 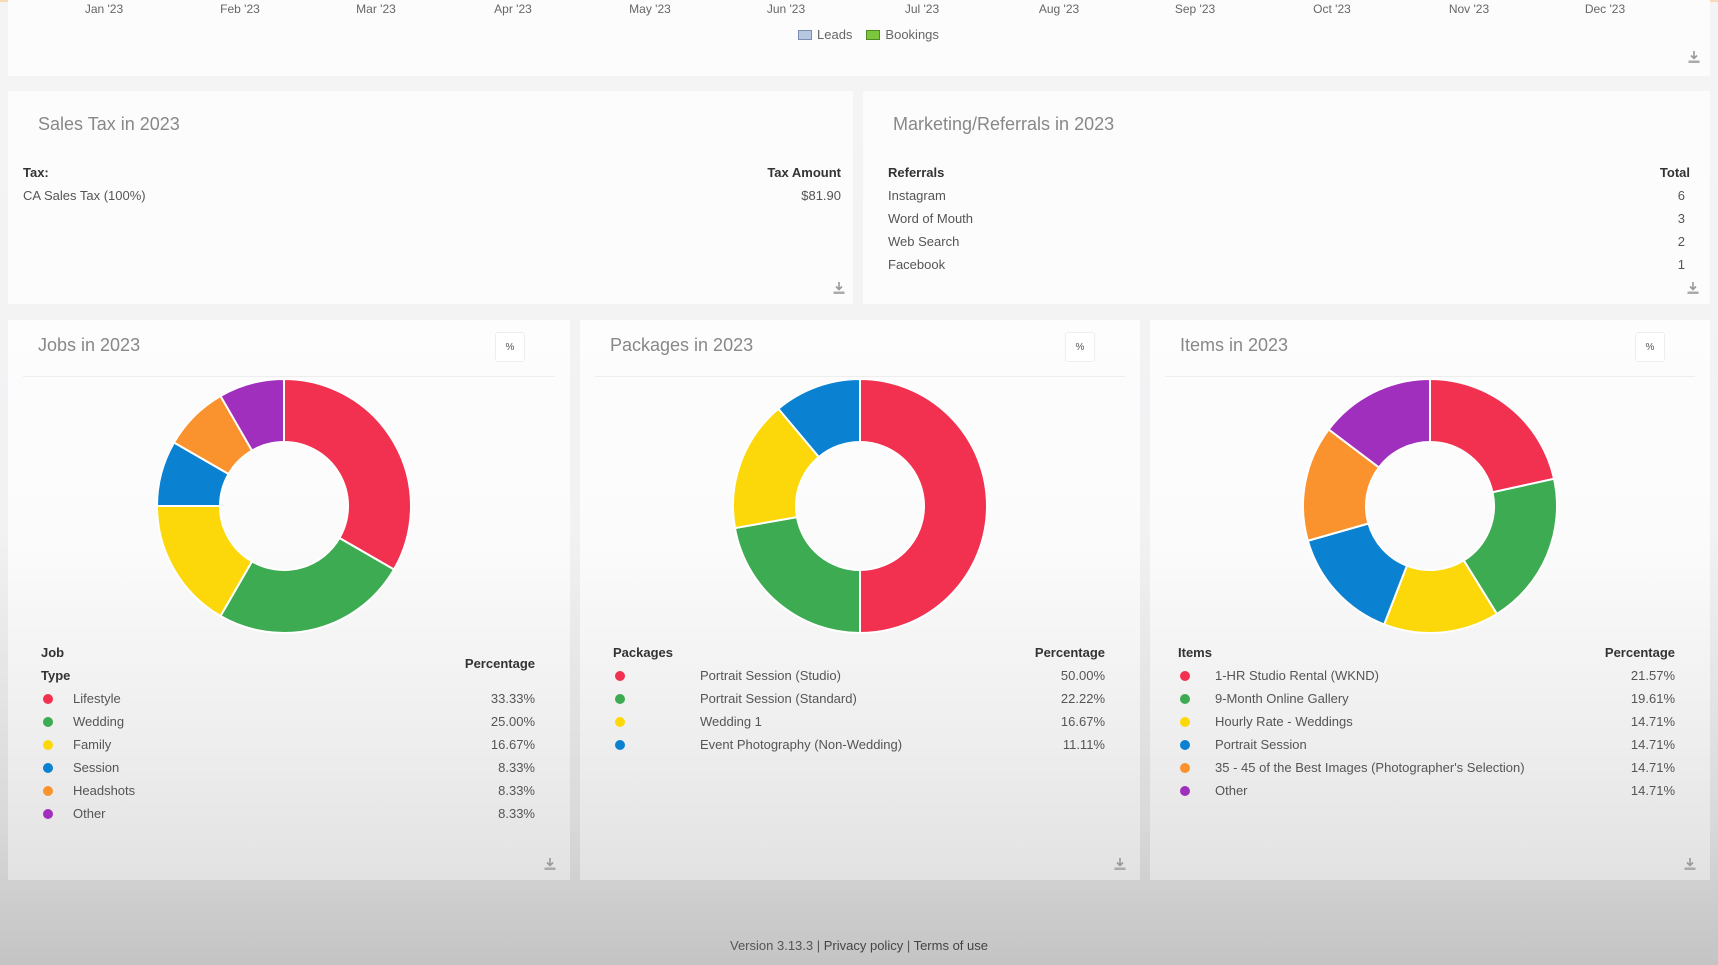 What do you see at coordinates (1195, 9) in the screenshot?
I see `x-tick-label: Sep '23` at bounding box center [1195, 9].